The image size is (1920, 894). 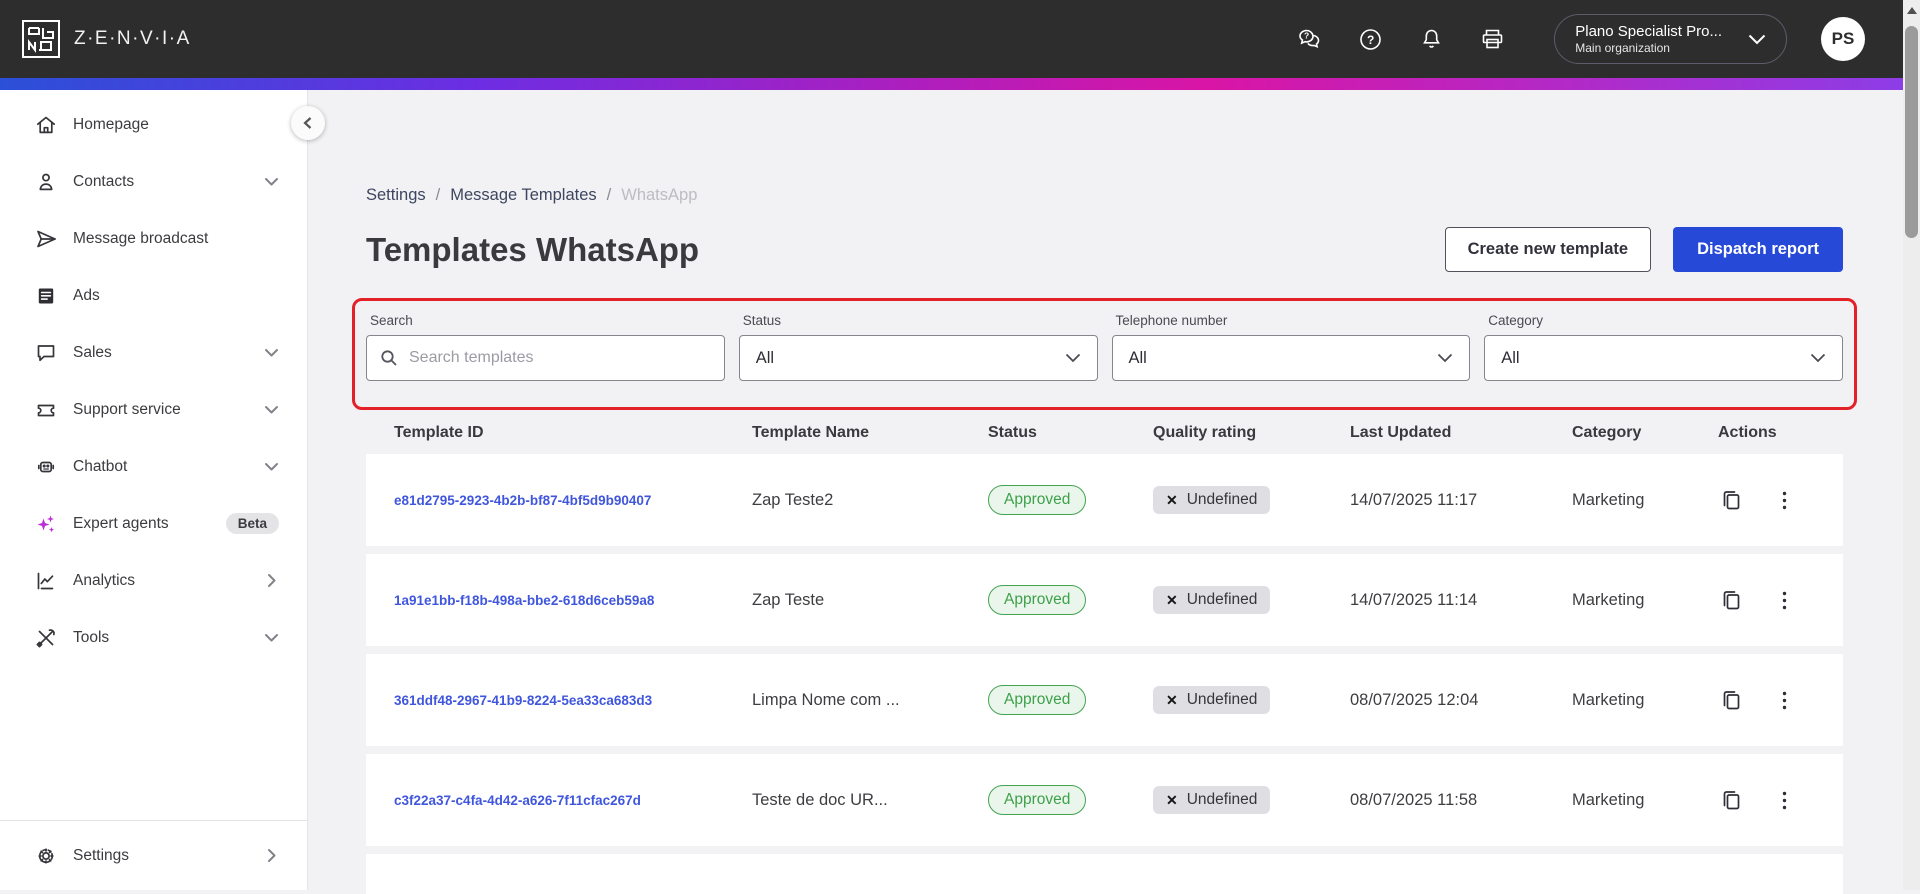 I want to click on brand-gradient-bar, so click(x=960, y=84).